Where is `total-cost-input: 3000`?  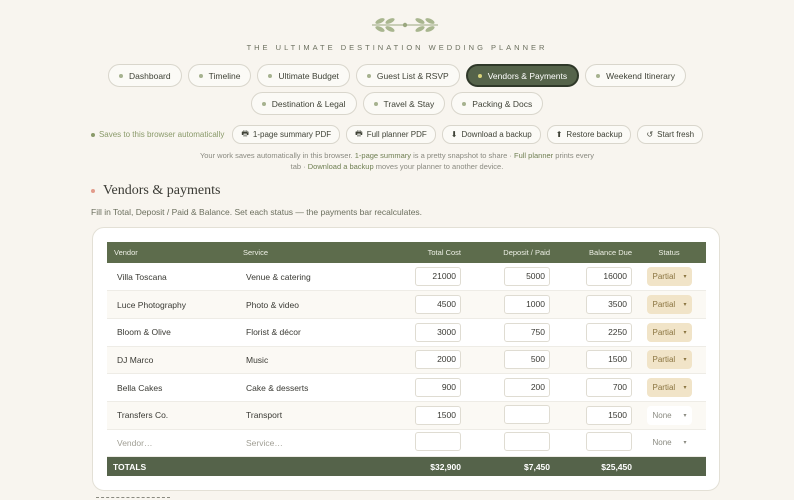 total-cost-input: 3000 is located at coordinates (438, 332).